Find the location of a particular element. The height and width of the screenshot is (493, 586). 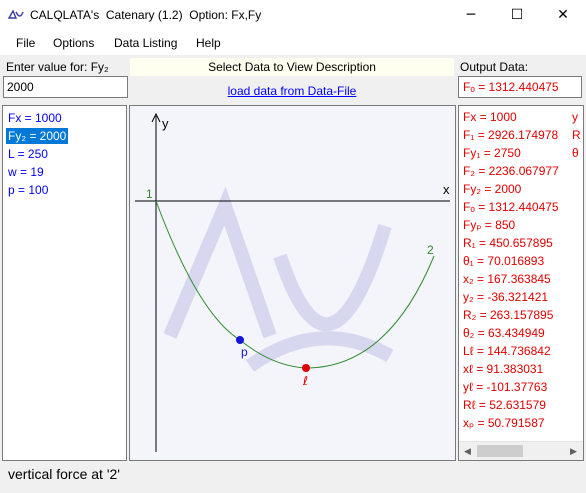

output-item: x₂ = 167.363845 is located at coordinates (507, 279).